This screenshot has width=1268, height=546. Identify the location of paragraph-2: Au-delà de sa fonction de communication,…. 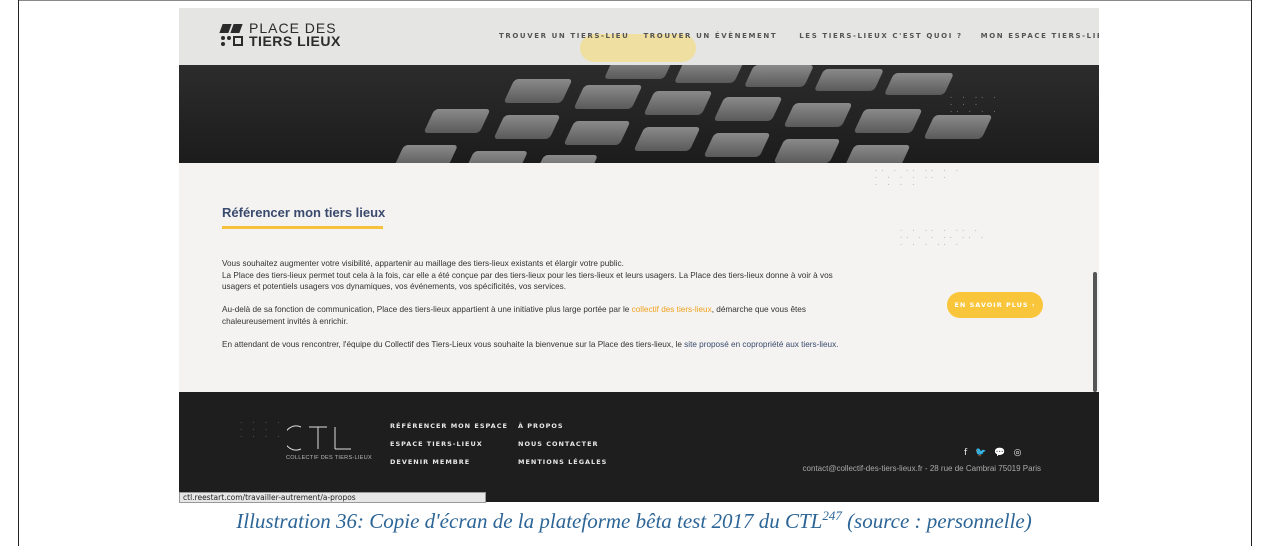
(514, 315).